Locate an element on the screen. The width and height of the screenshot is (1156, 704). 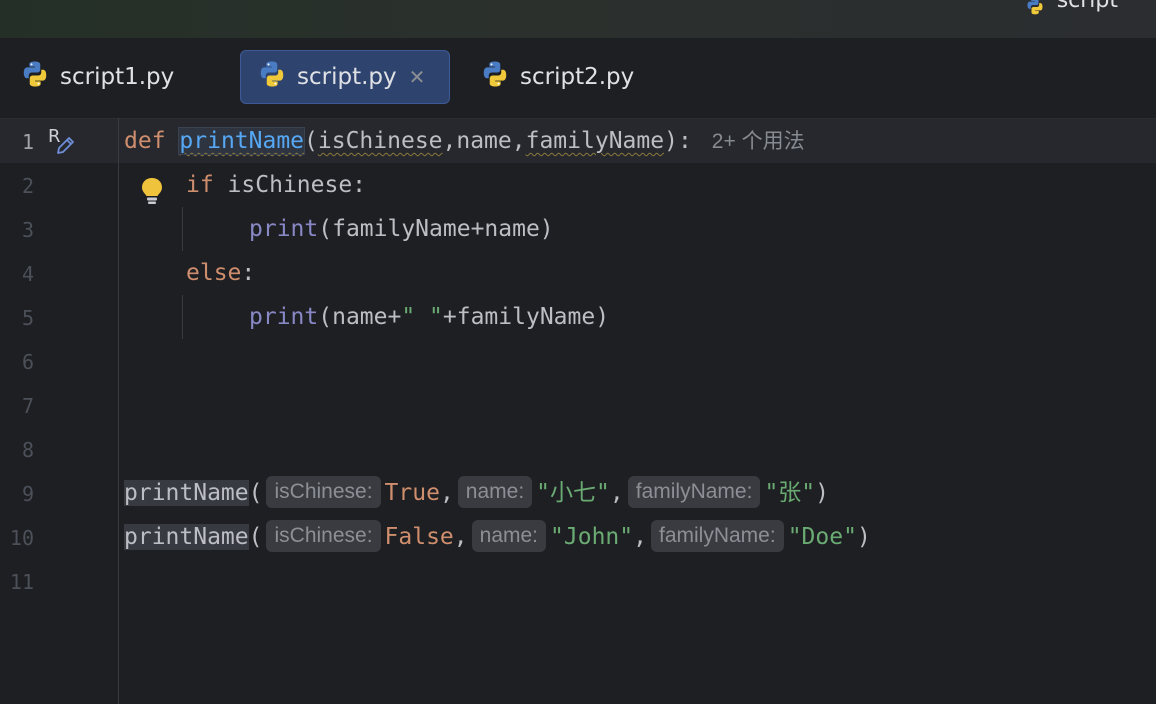
param-familyname: familyName is located at coordinates (595, 141).